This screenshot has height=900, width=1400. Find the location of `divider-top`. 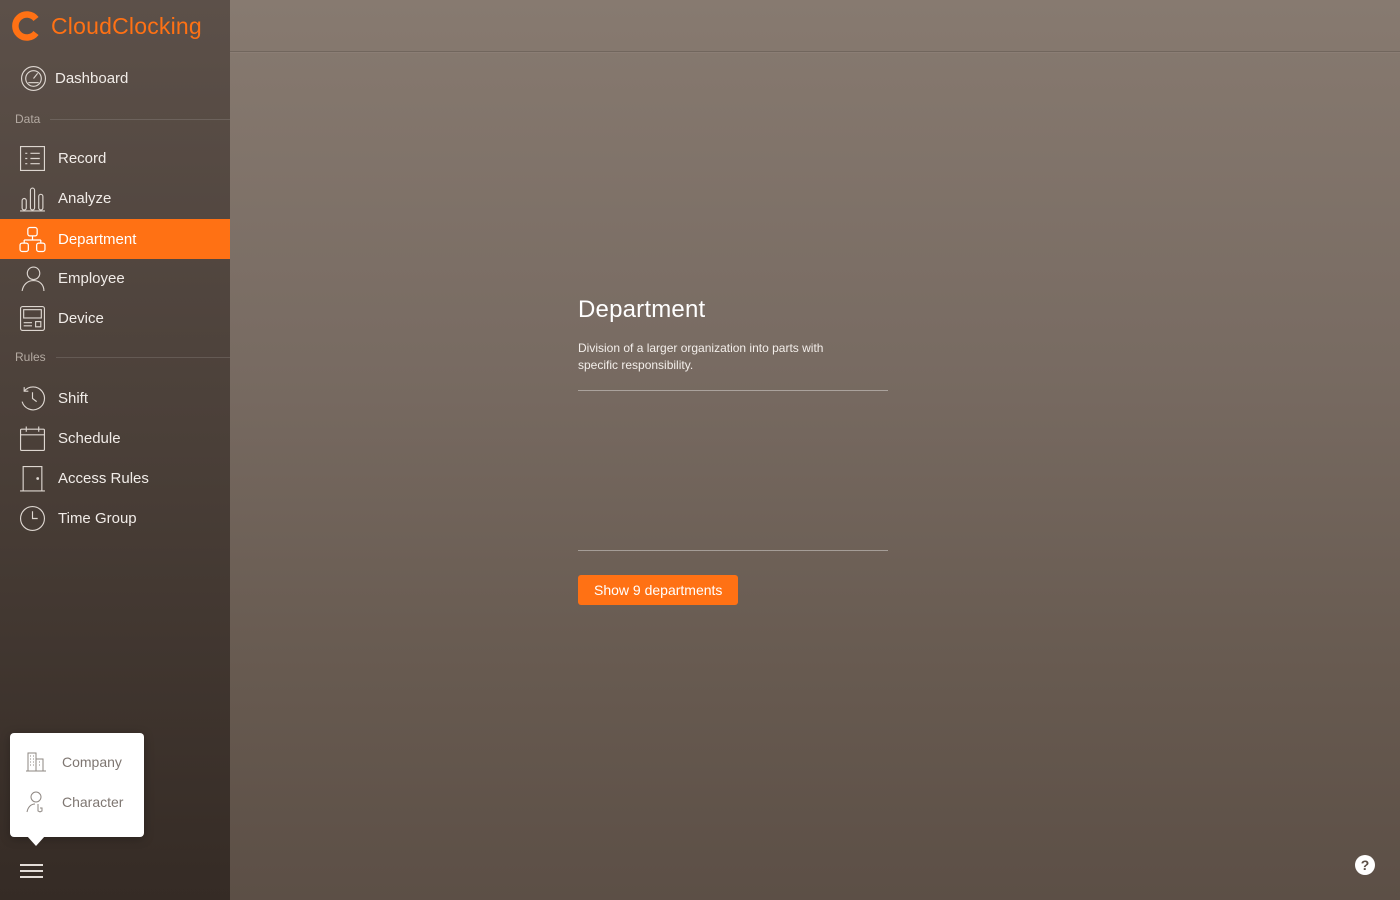

divider-top is located at coordinates (733, 390).